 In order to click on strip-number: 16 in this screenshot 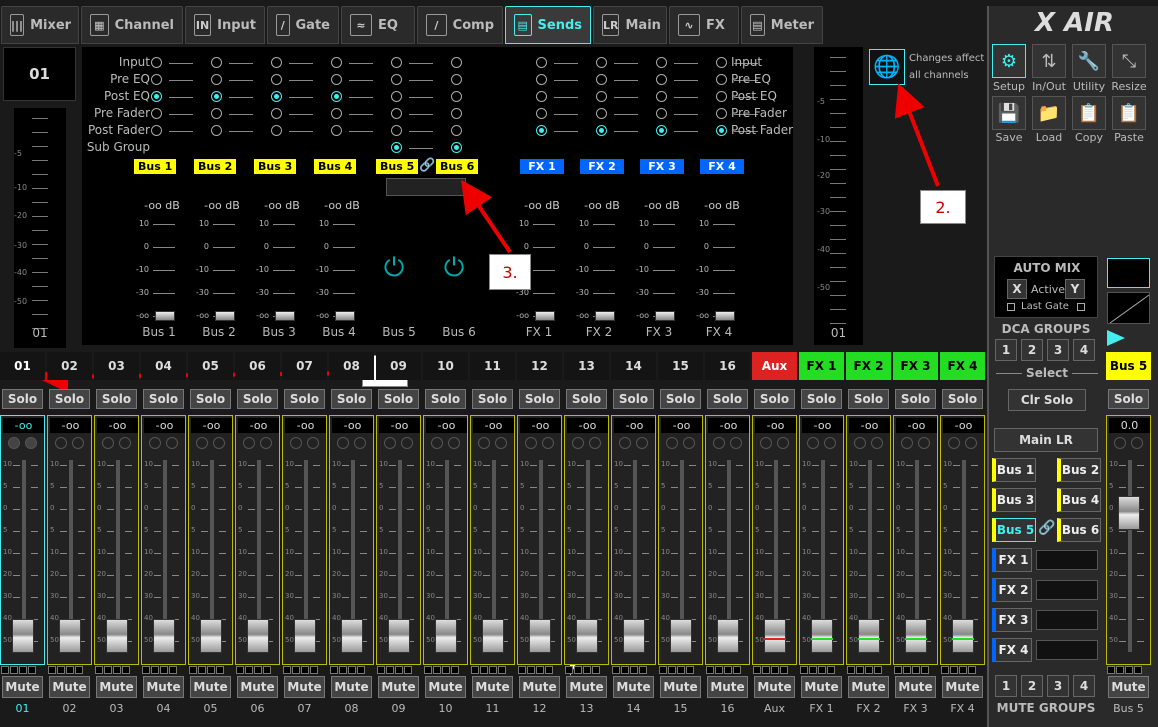, I will do `click(727, 366)`.